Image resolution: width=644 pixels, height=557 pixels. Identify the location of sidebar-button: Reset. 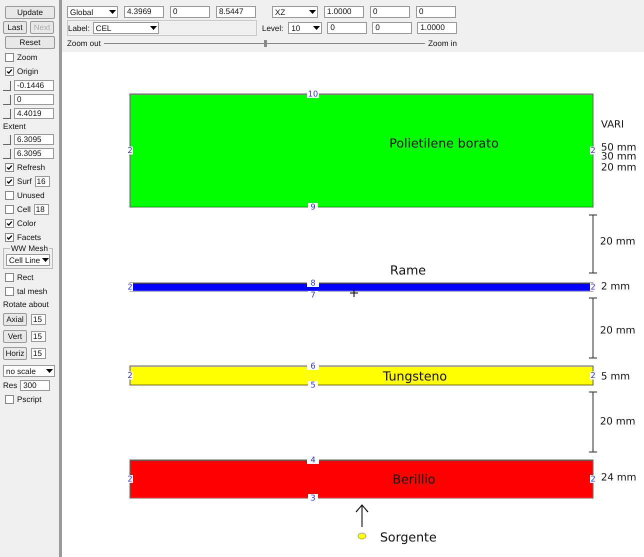
(30, 42).